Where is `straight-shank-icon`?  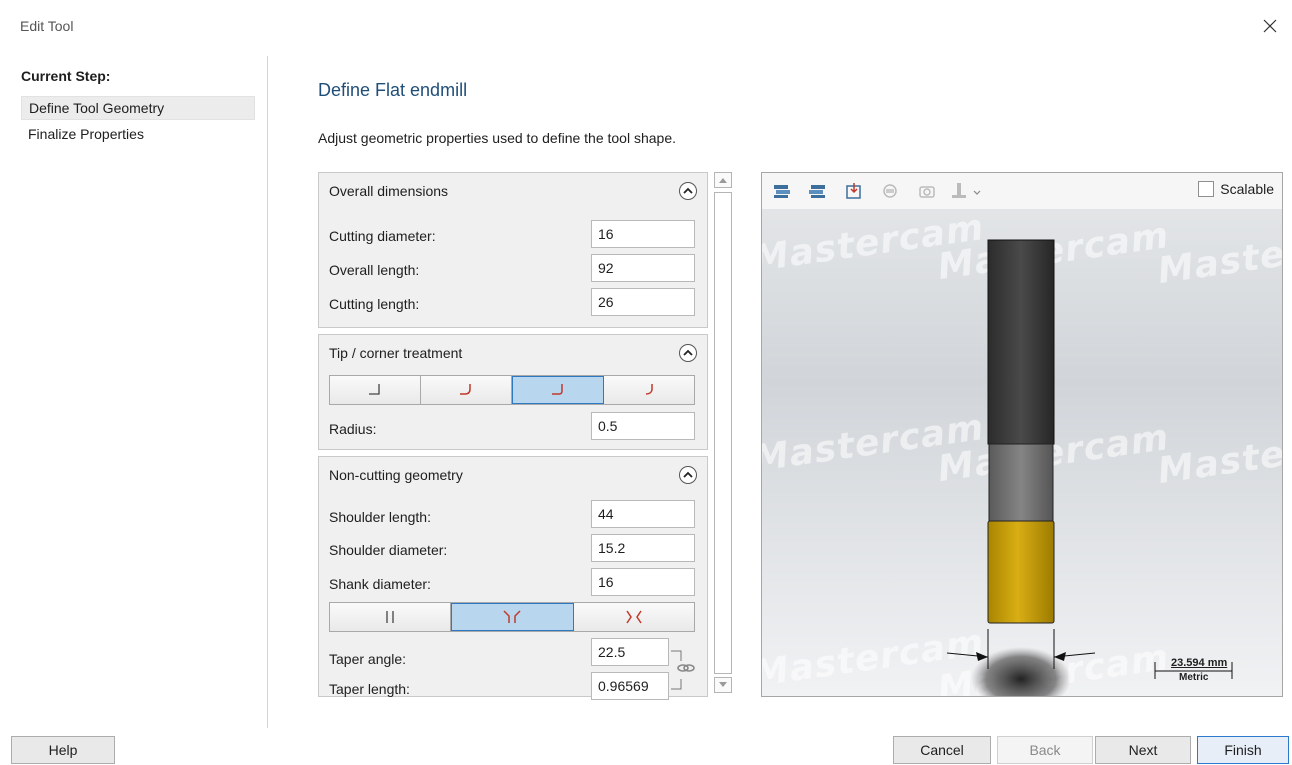 straight-shank-icon is located at coordinates (390, 617).